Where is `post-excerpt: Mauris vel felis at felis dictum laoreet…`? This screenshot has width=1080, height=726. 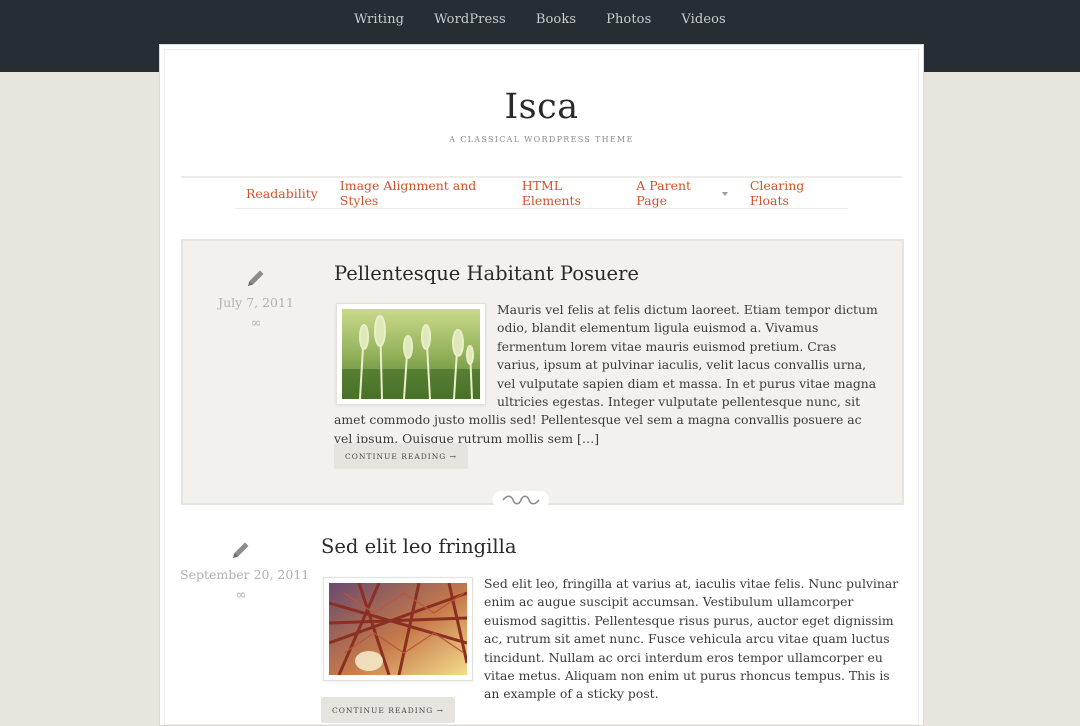
post-excerpt: Mauris vel felis at felis dictum laoreet… is located at coordinates (608, 374).